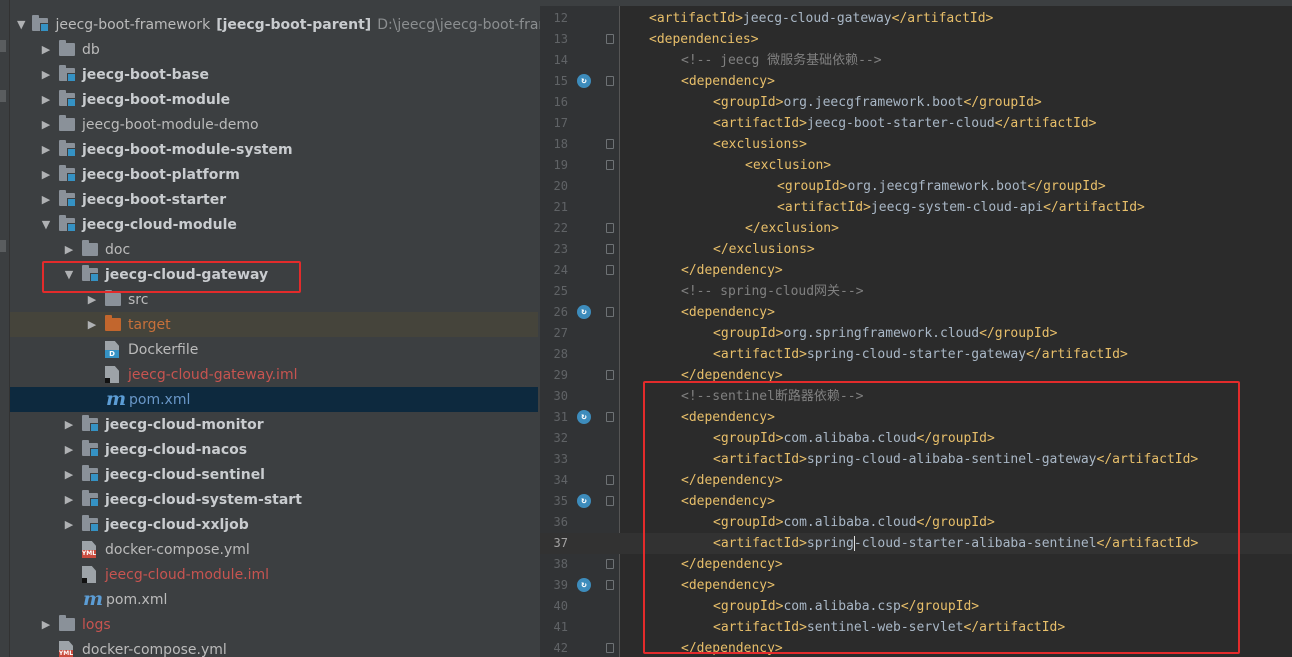  Describe the element at coordinates (274, 199) in the screenshot. I see `tree-item-jeecg-boot-starter: ▶ jeecg-boot-starter` at that location.